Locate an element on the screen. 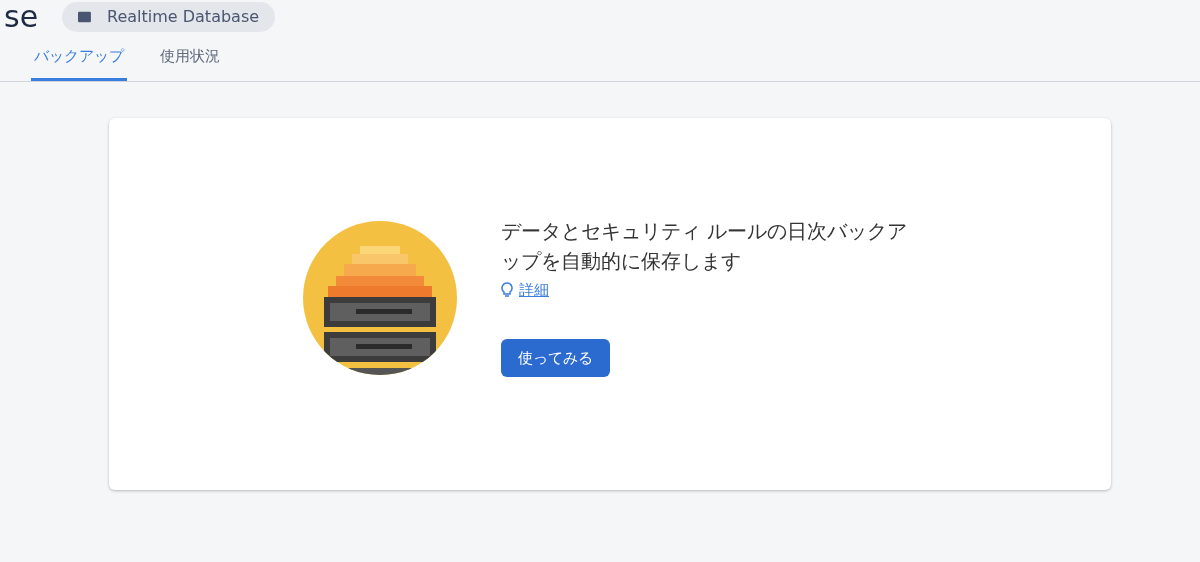 This screenshot has width=1200, height=562. tab: 使用状況 is located at coordinates (190, 59).